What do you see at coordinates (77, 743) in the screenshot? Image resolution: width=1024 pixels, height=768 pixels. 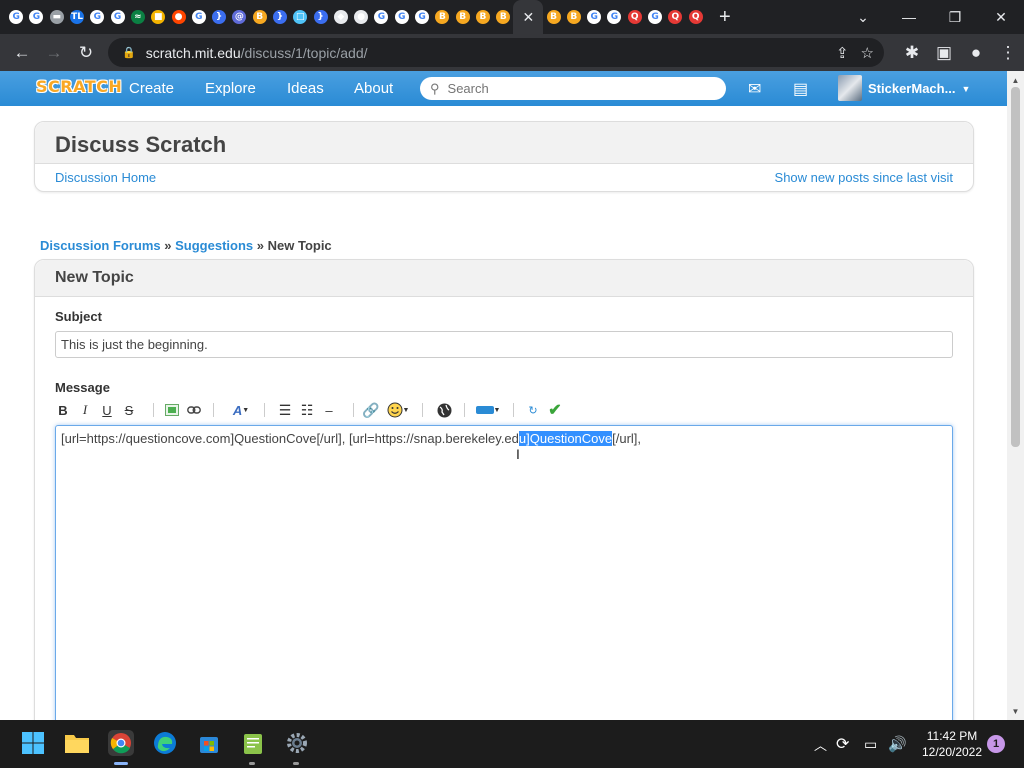 I see `file-explorer-icon` at bounding box center [77, 743].